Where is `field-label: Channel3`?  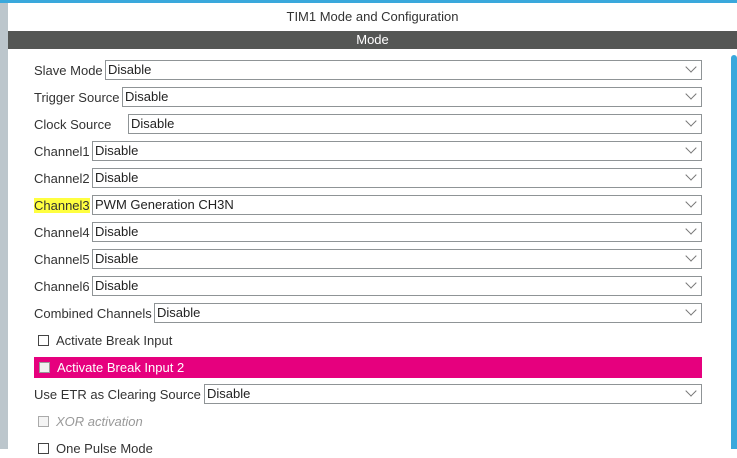 field-label: Channel3 is located at coordinates (62, 205).